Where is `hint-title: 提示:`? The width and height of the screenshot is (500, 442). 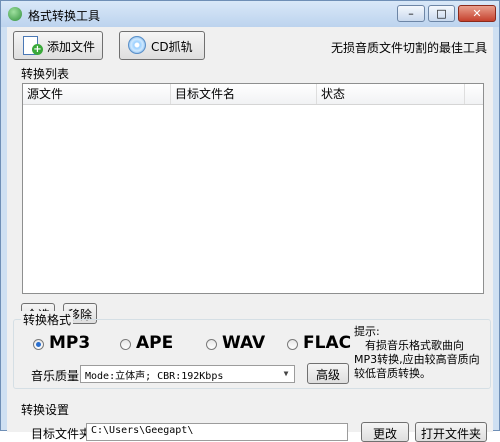 hint-title: 提示: is located at coordinates (367, 331).